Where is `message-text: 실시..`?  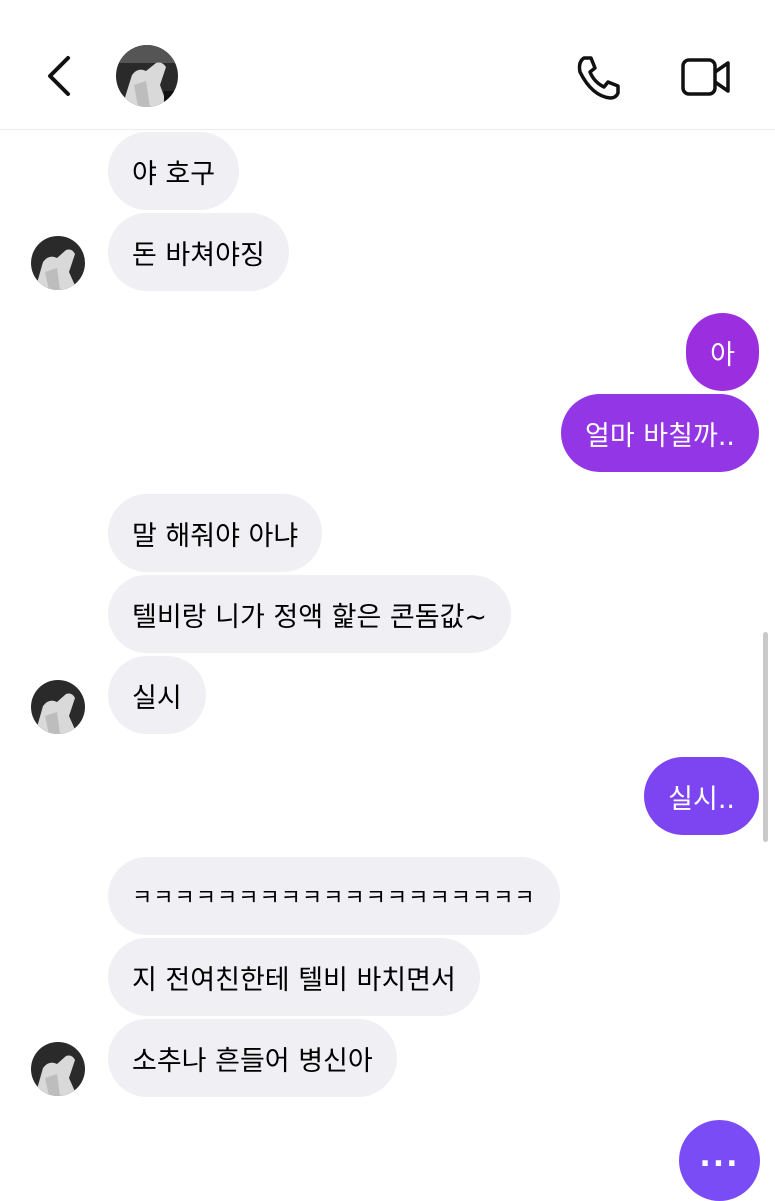 message-text: 실시.. is located at coordinates (701, 799).